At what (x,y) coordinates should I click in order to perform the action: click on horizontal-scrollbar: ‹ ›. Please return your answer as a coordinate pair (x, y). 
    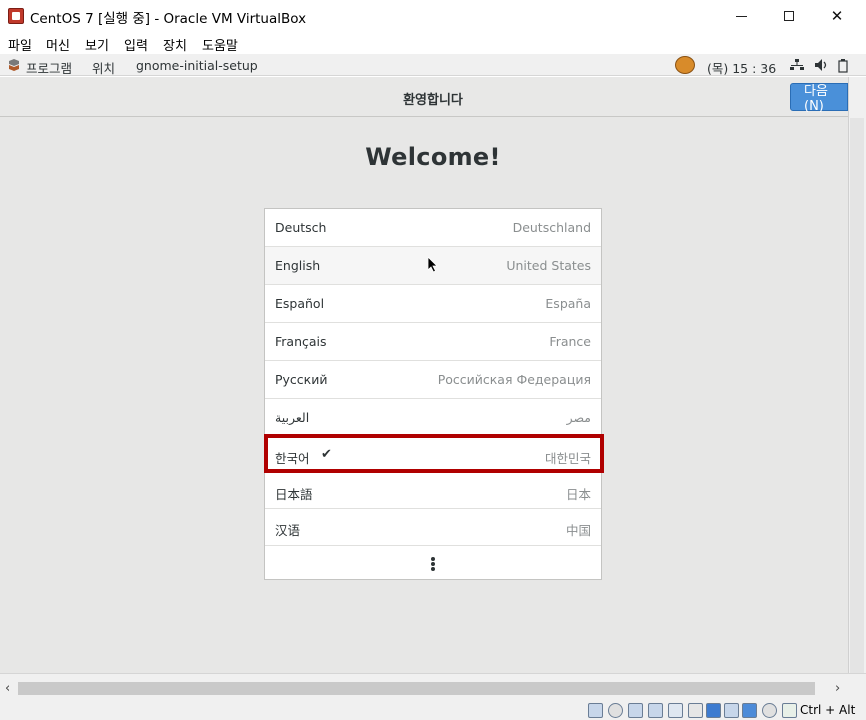
    Looking at the image, I should click on (433, 687).